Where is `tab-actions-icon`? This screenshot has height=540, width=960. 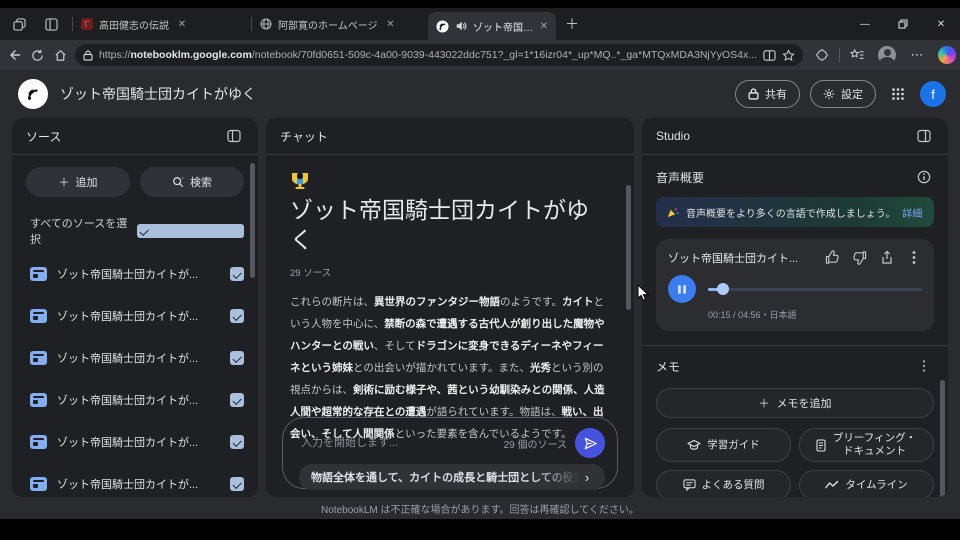
tab-actions-icon is located at coordinates (51, 24).